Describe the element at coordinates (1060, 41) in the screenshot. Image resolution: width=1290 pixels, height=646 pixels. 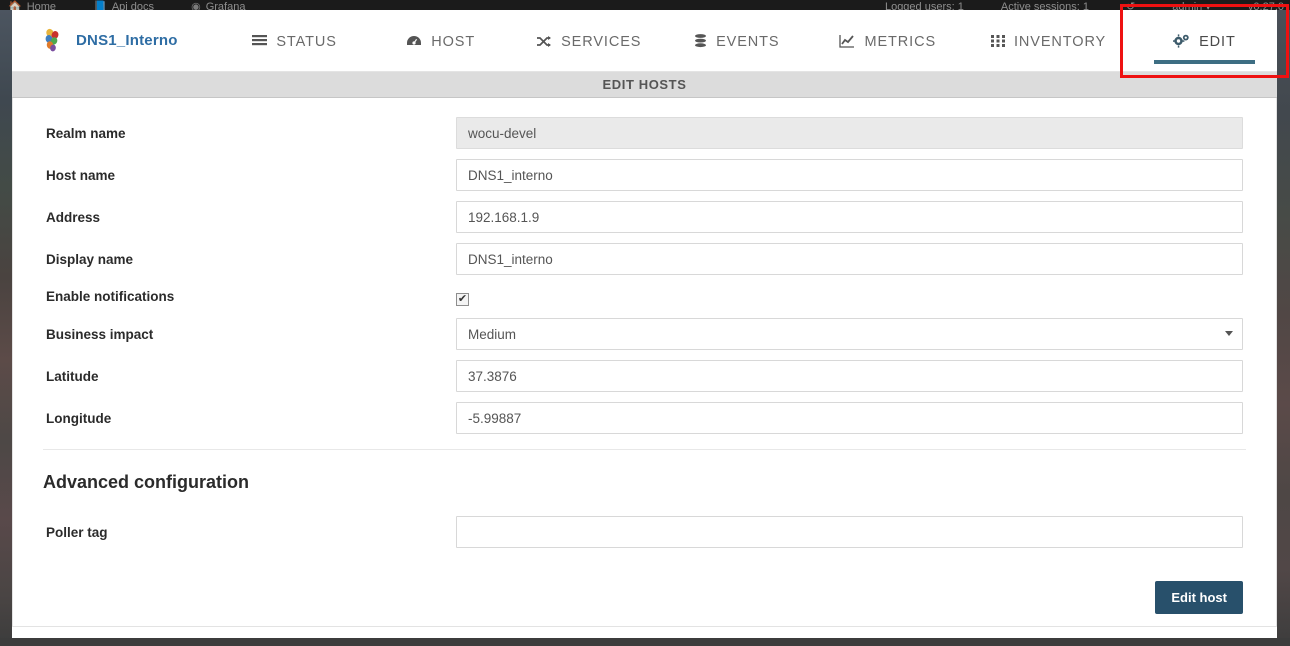
I see `nav-item-inventory-label: INVENTORY` at that location.